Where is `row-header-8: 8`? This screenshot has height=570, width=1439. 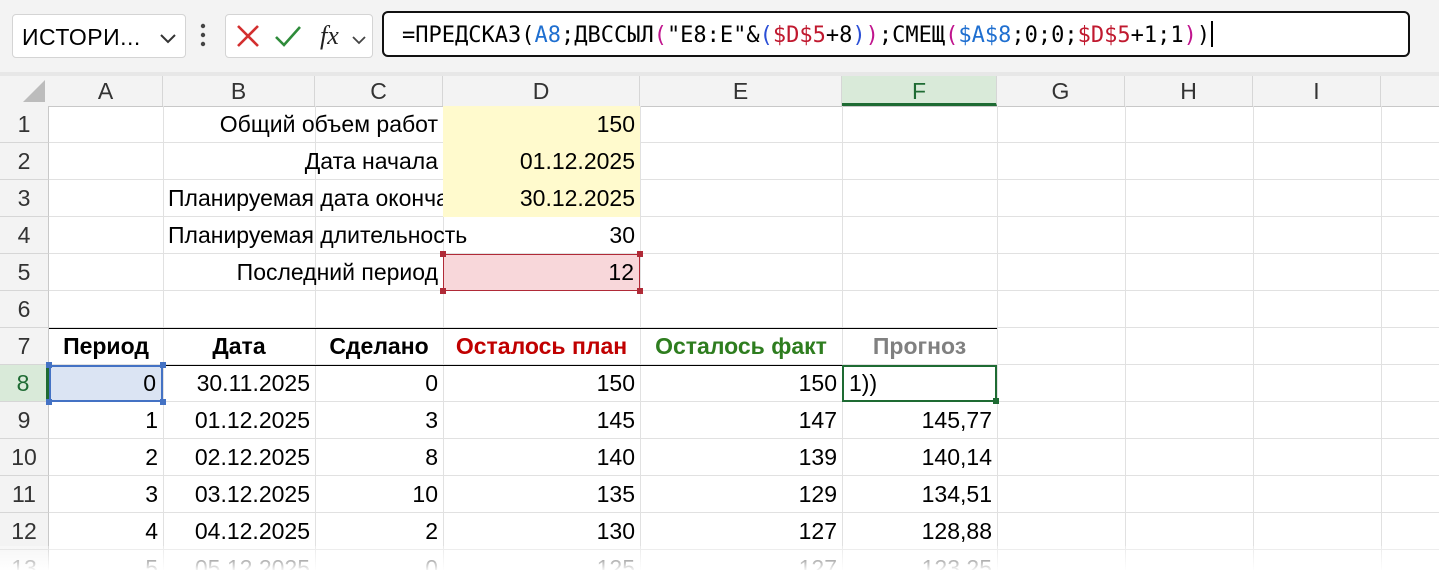 row-header-8: 8 is located at coordinates (24, 383).